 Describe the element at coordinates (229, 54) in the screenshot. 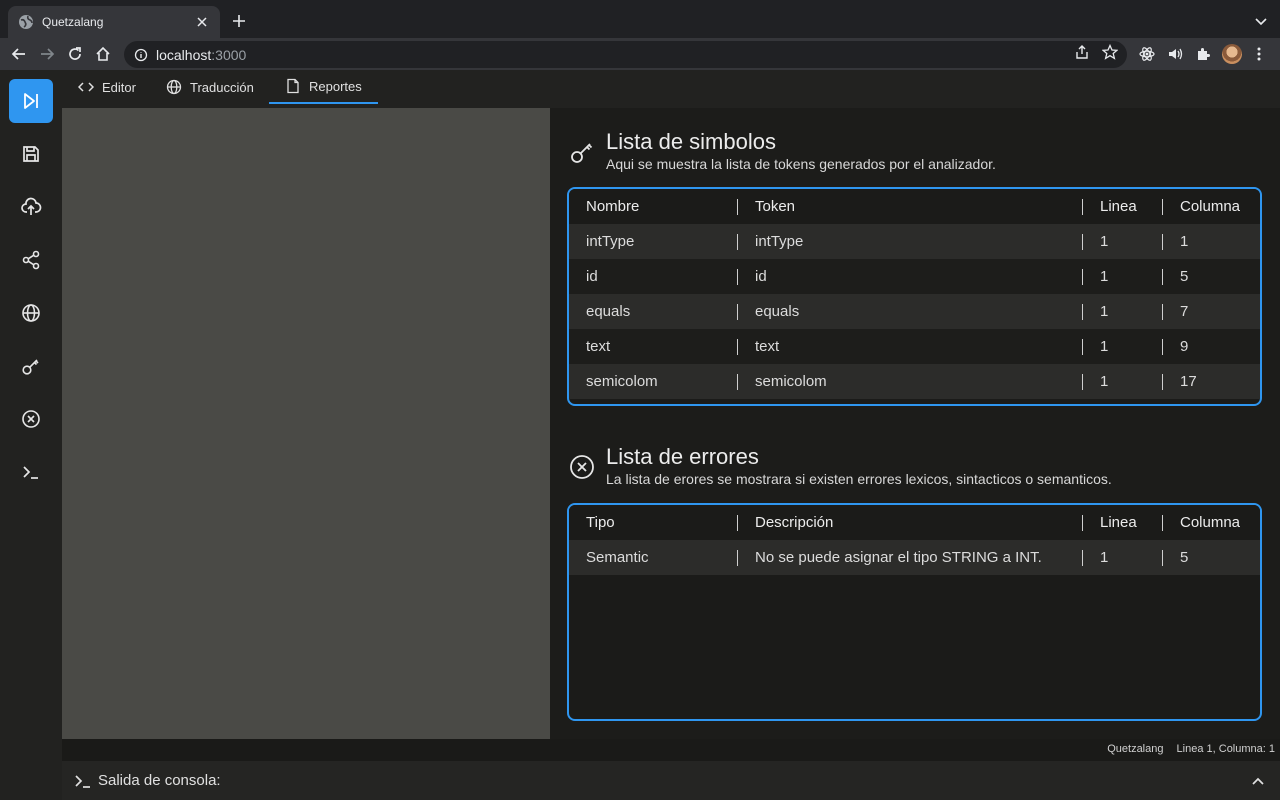

I see `url-port: :3000` at that location.